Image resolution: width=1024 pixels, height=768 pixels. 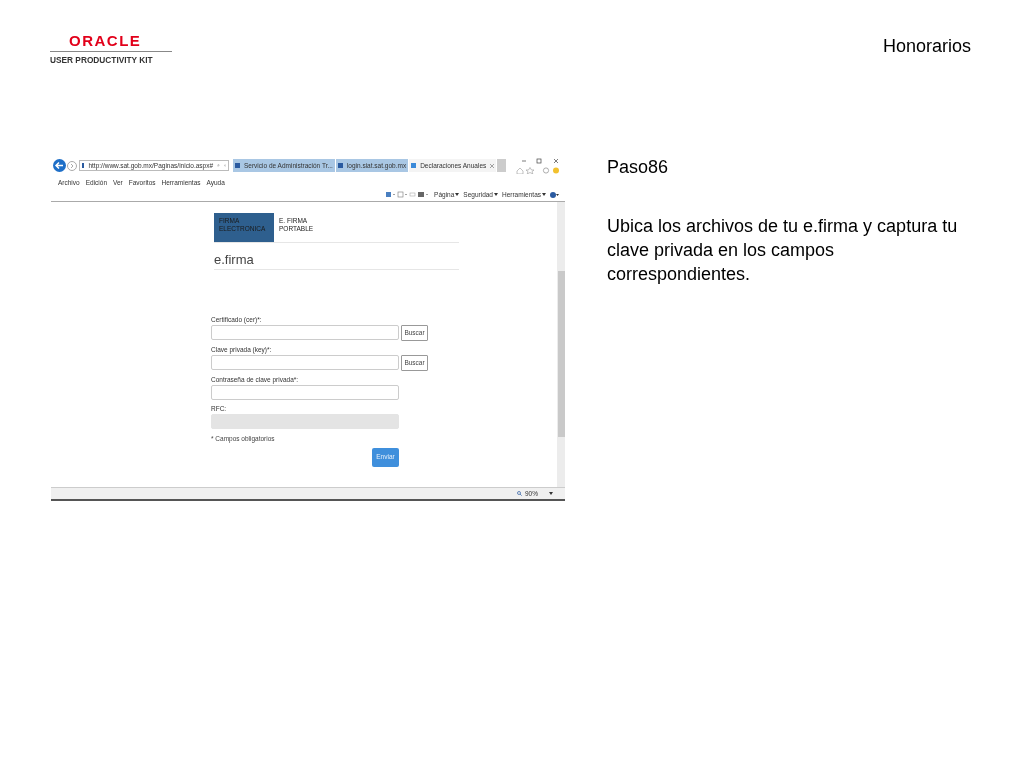 What do you see at coordinates (72, 165) in the screenshot?
I see `forward-icon` at bounding box center [72, 165].